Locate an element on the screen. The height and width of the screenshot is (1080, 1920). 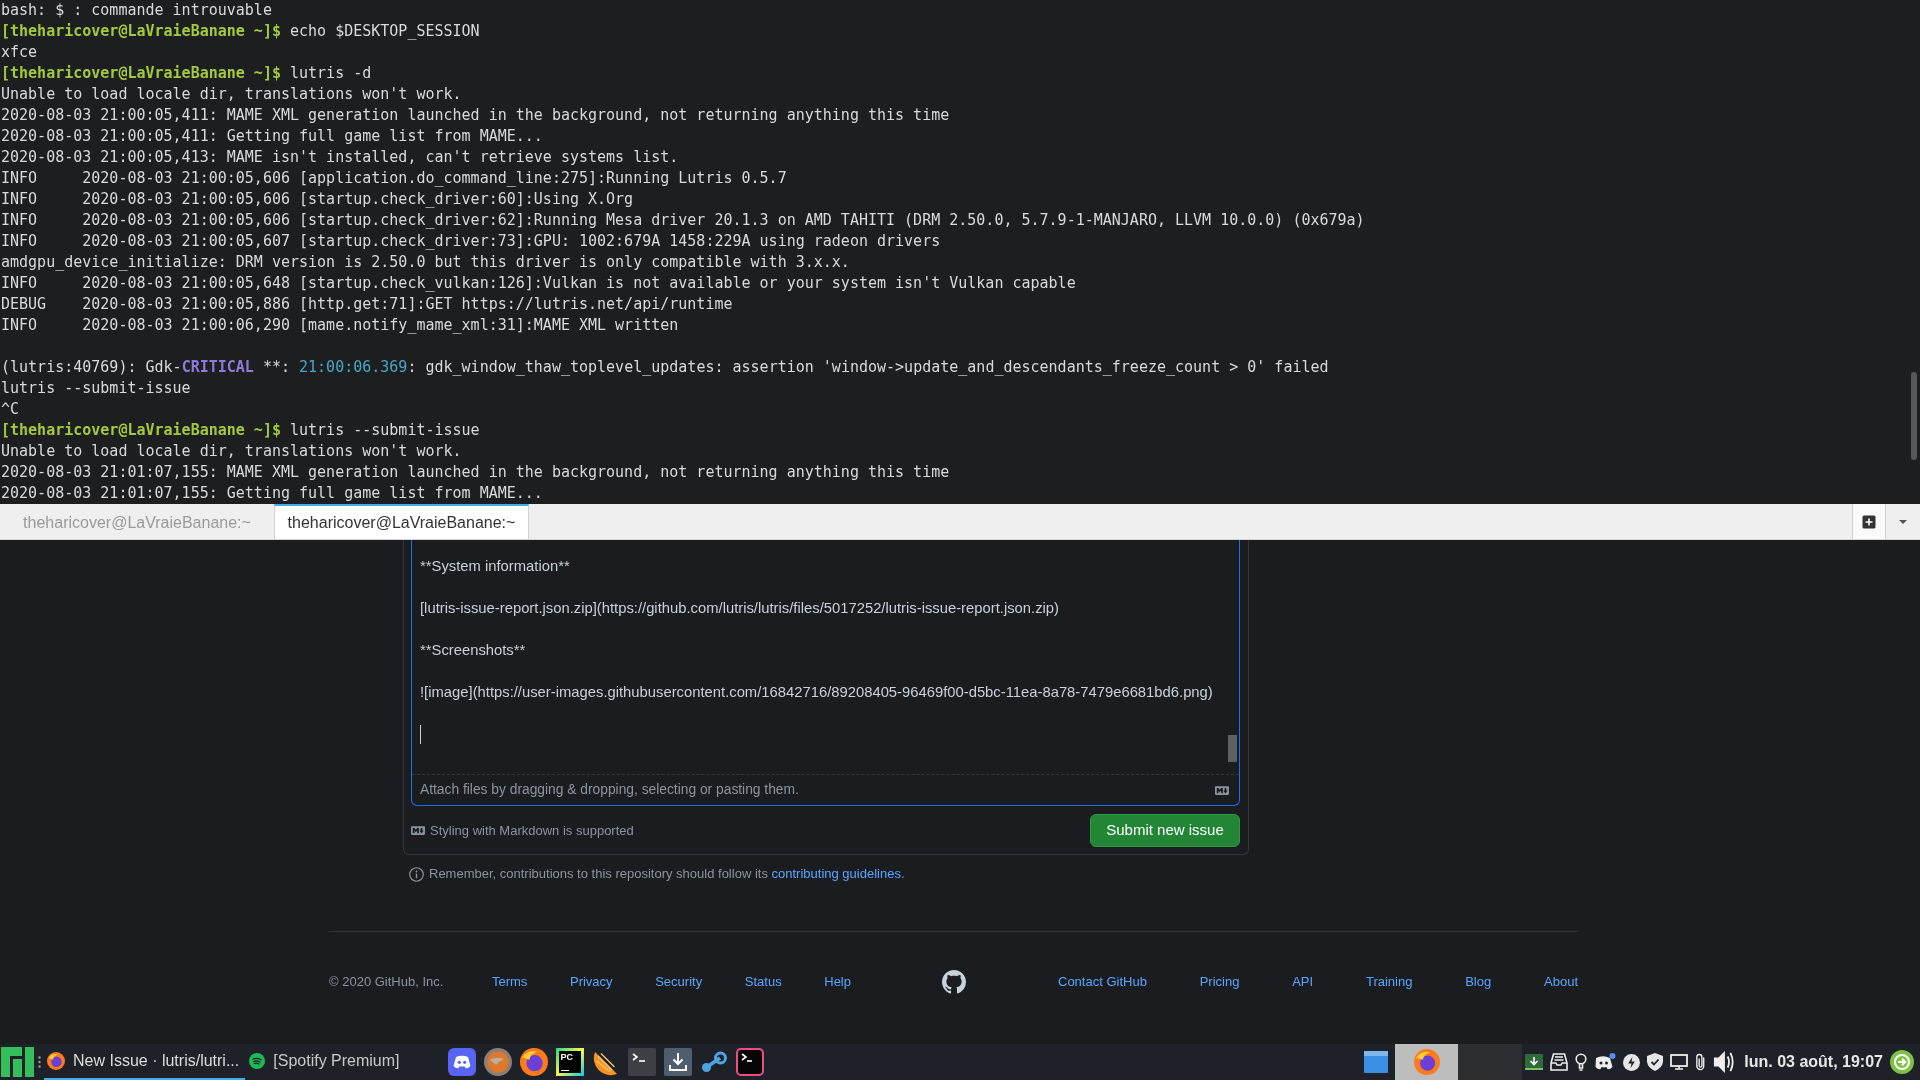
window-icon is located at coordinates (1376, 1062).